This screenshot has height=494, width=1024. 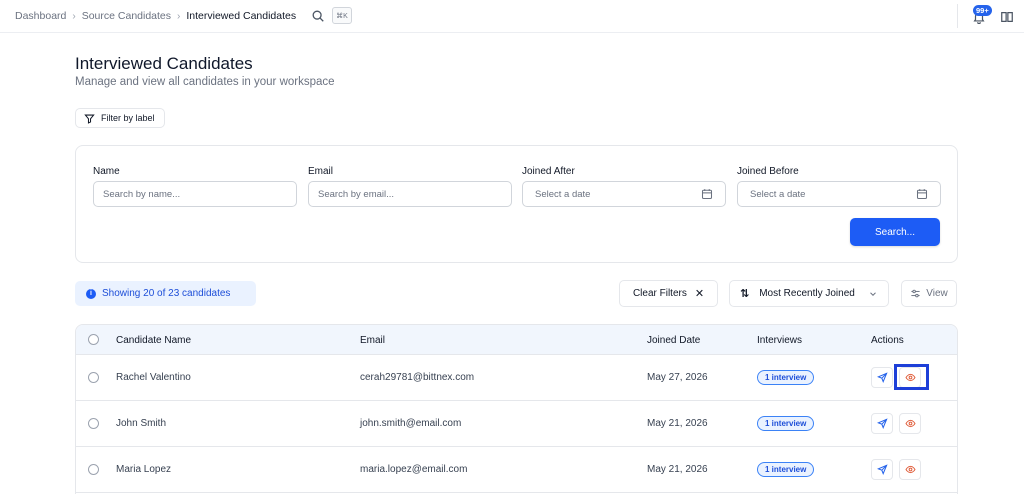 I want to click on email-field, so click(x=410, y=194).